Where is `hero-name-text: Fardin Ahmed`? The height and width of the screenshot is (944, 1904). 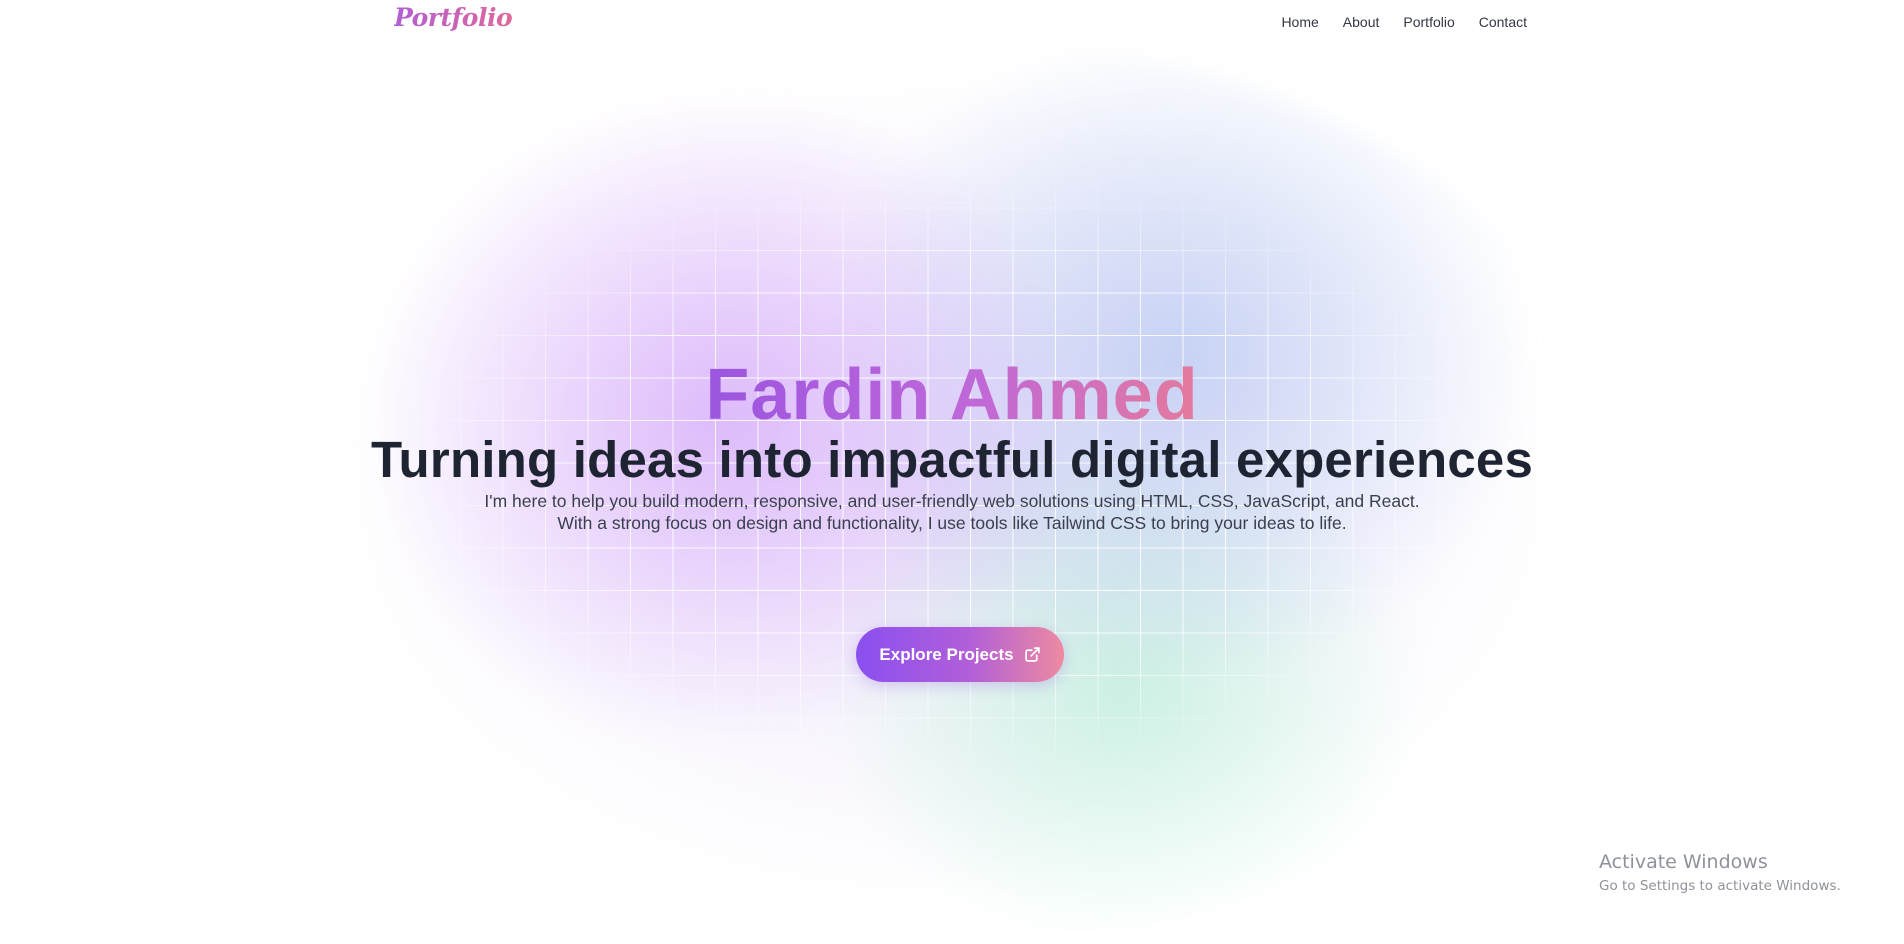
hero-name-text: Fardin Ahmed is located at coordinates (952, 395).